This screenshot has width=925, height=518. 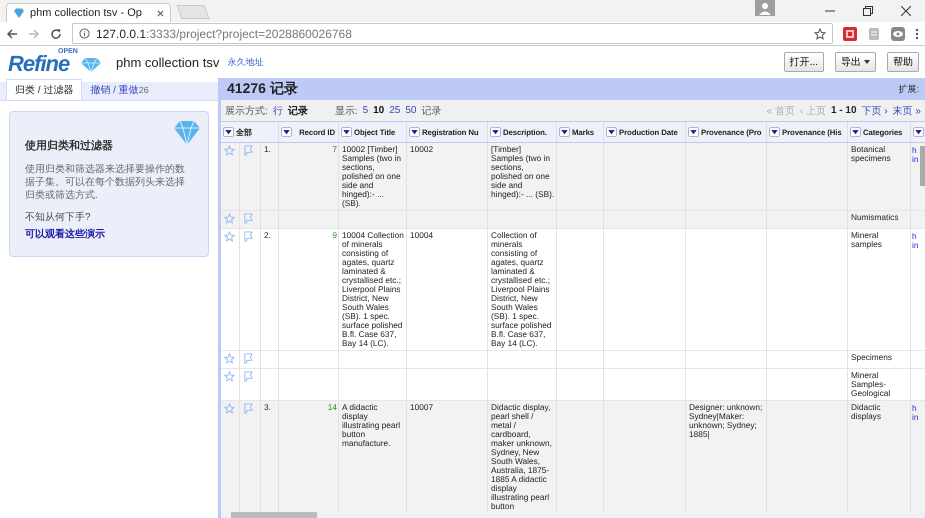 I want to click on menu-icon, so click(x=917, y=34).